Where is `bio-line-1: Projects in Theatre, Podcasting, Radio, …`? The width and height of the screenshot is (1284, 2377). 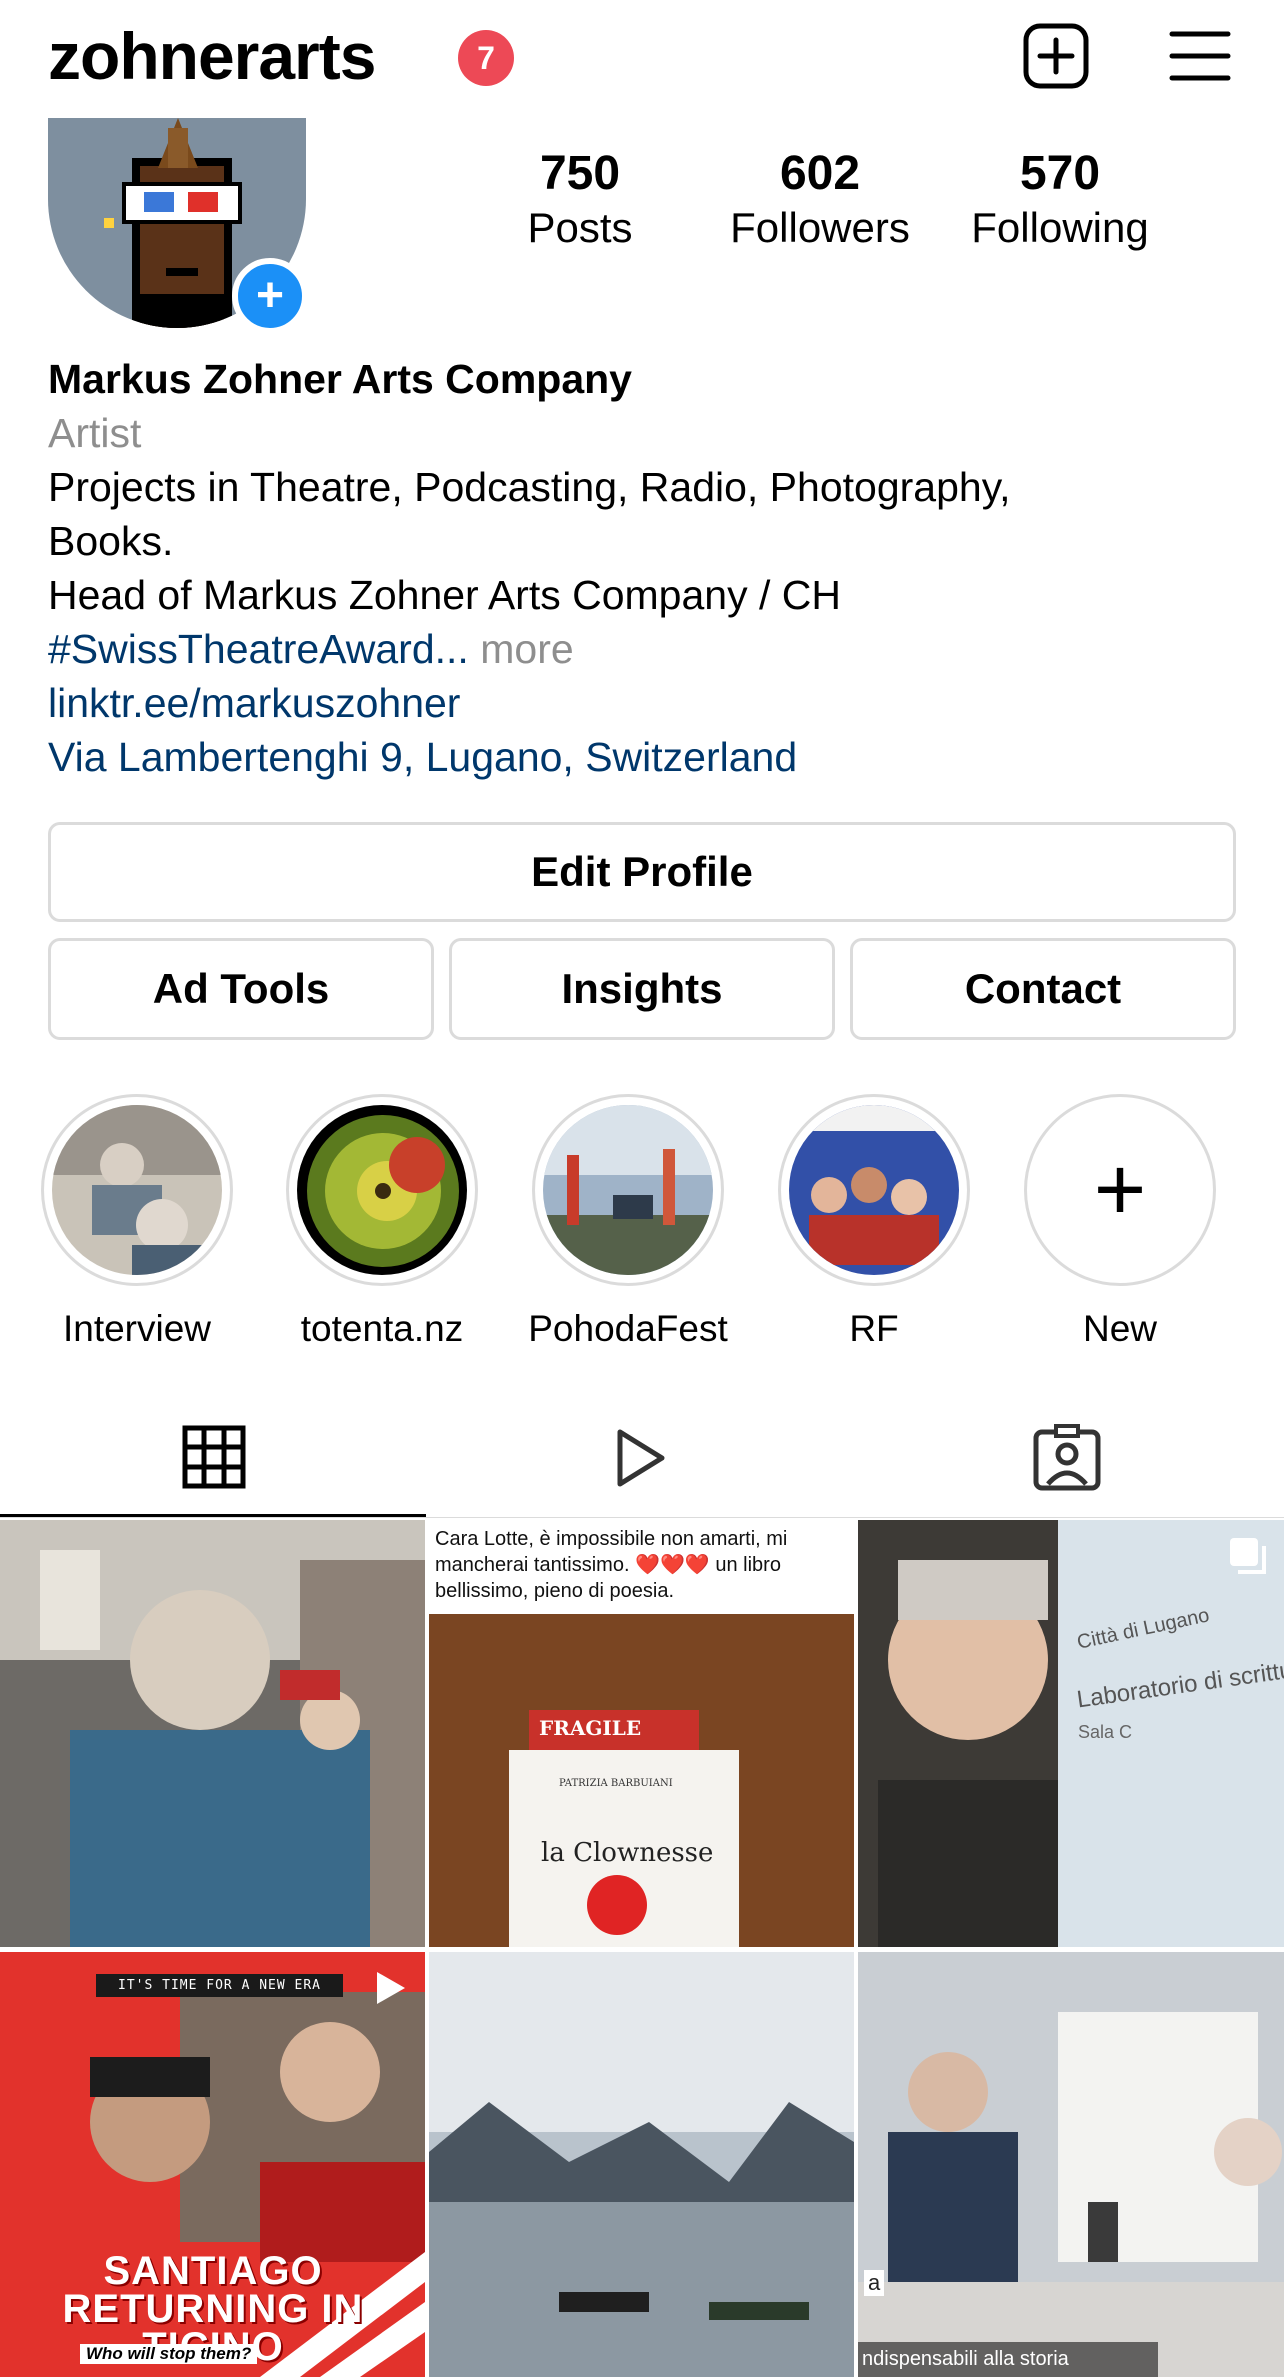
bio-line-1: Projects in Theatre, Podcasting, Radio, … is located at coordinates (529, 487).